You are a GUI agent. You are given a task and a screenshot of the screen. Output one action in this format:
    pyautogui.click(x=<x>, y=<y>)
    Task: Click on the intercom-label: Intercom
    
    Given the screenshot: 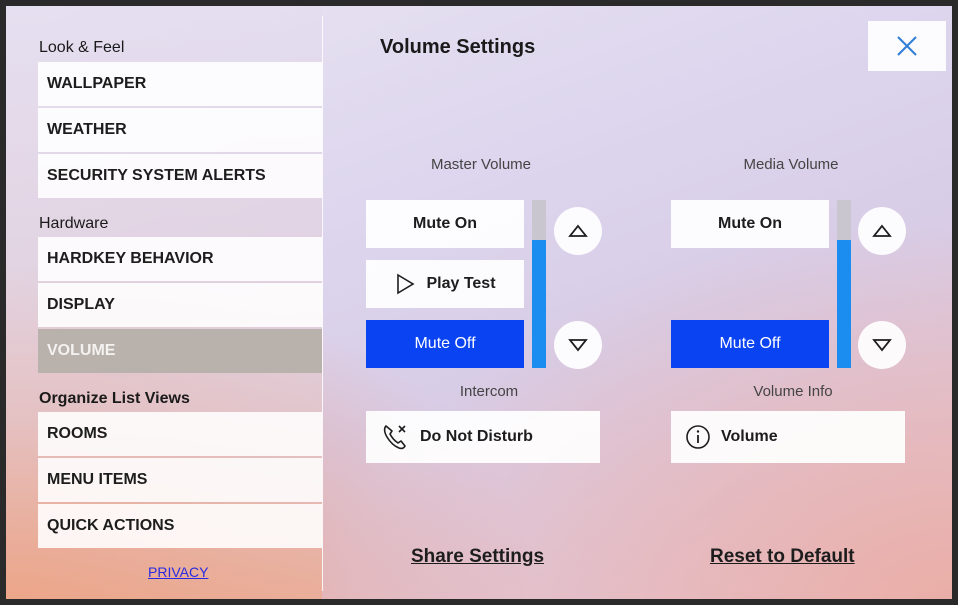 What is the action you would take?
    pyautogui.click(x=489, y=391)
    